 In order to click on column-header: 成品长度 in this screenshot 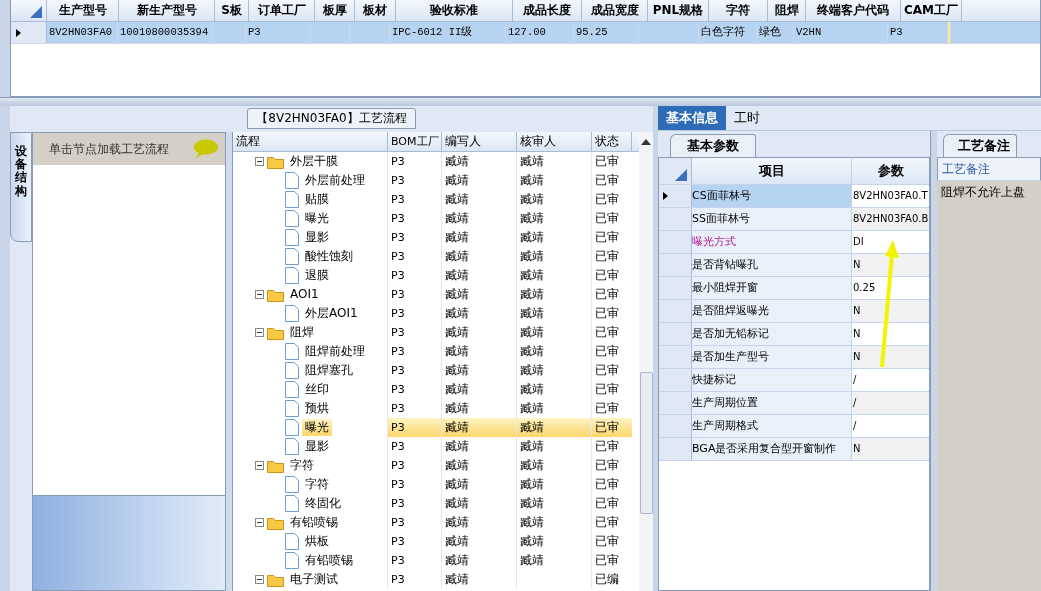, I will do `click(547, 10)`.